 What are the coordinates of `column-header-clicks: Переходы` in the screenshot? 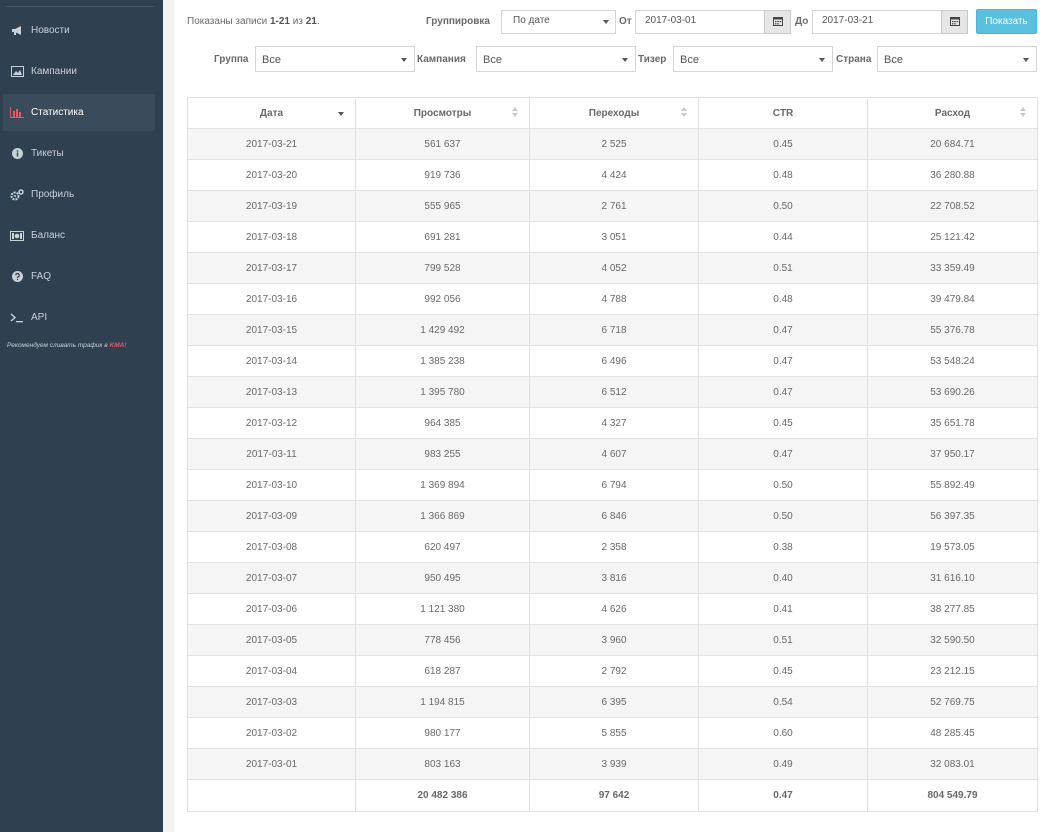 It's located at (614, 113).